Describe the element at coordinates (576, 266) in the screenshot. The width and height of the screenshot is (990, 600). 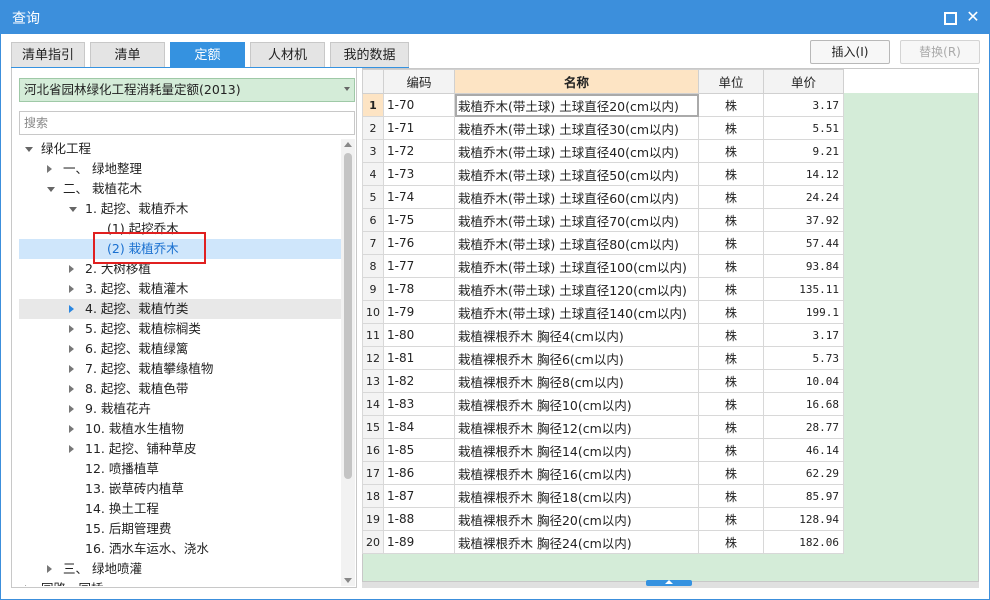
I see `cell-name: 栽植乔木(带土球) 土球直径100(cm以内)` at that location.